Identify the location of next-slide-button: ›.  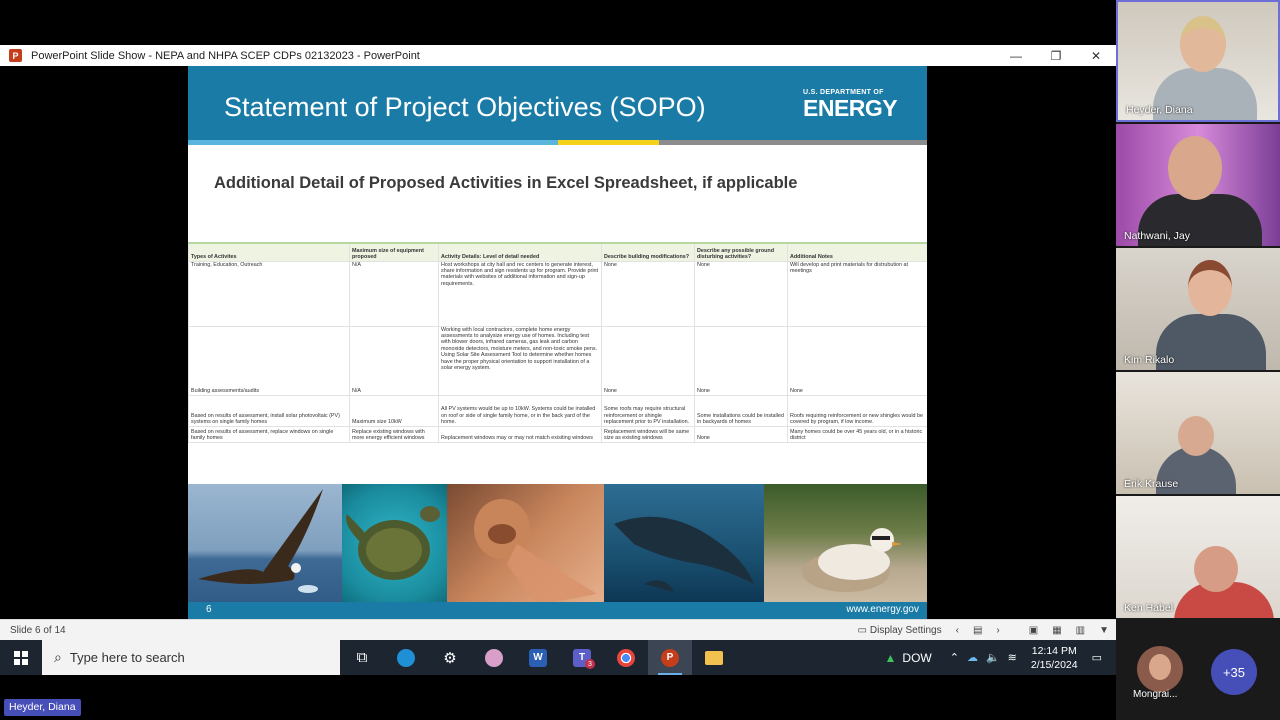
(997, 630).